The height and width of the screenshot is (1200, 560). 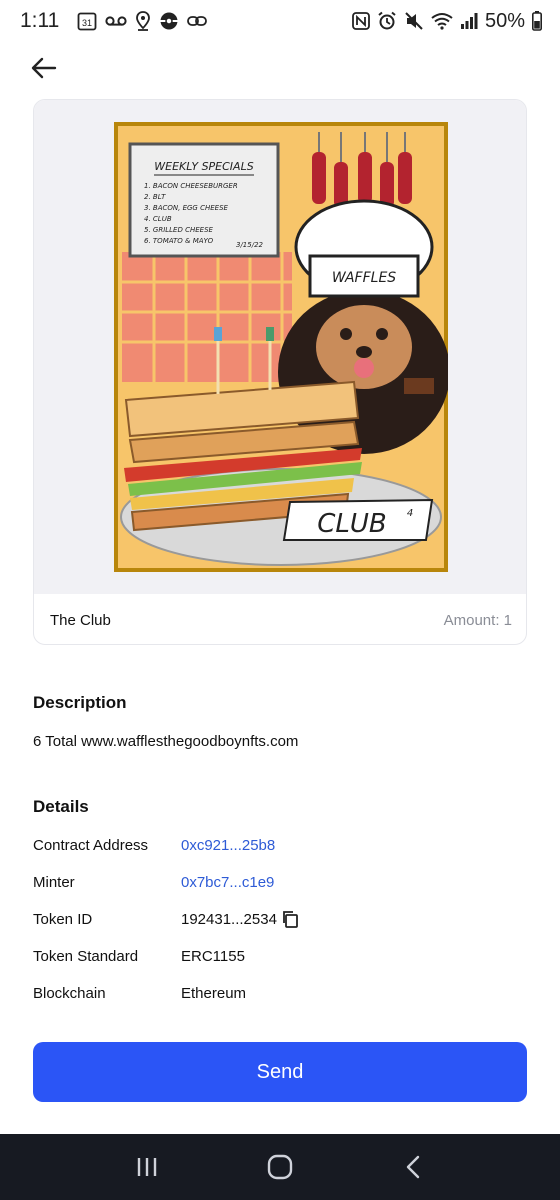 What do you see at coordinates (69, 993) in the screenshot?
I see `detail-label: Blockchain` at bounding box center [69, 993].